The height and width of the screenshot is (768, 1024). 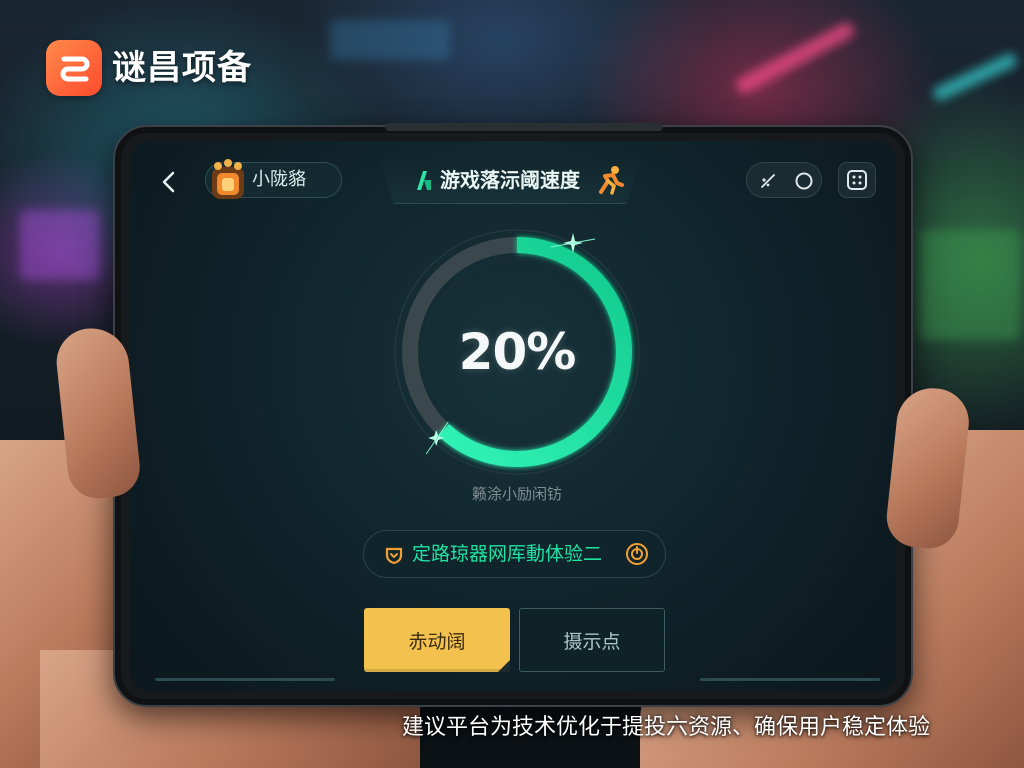 What do you see at coordinates (768, 181) in the screenshot?
I see `signal-icon` at bounding box center [768, 181].